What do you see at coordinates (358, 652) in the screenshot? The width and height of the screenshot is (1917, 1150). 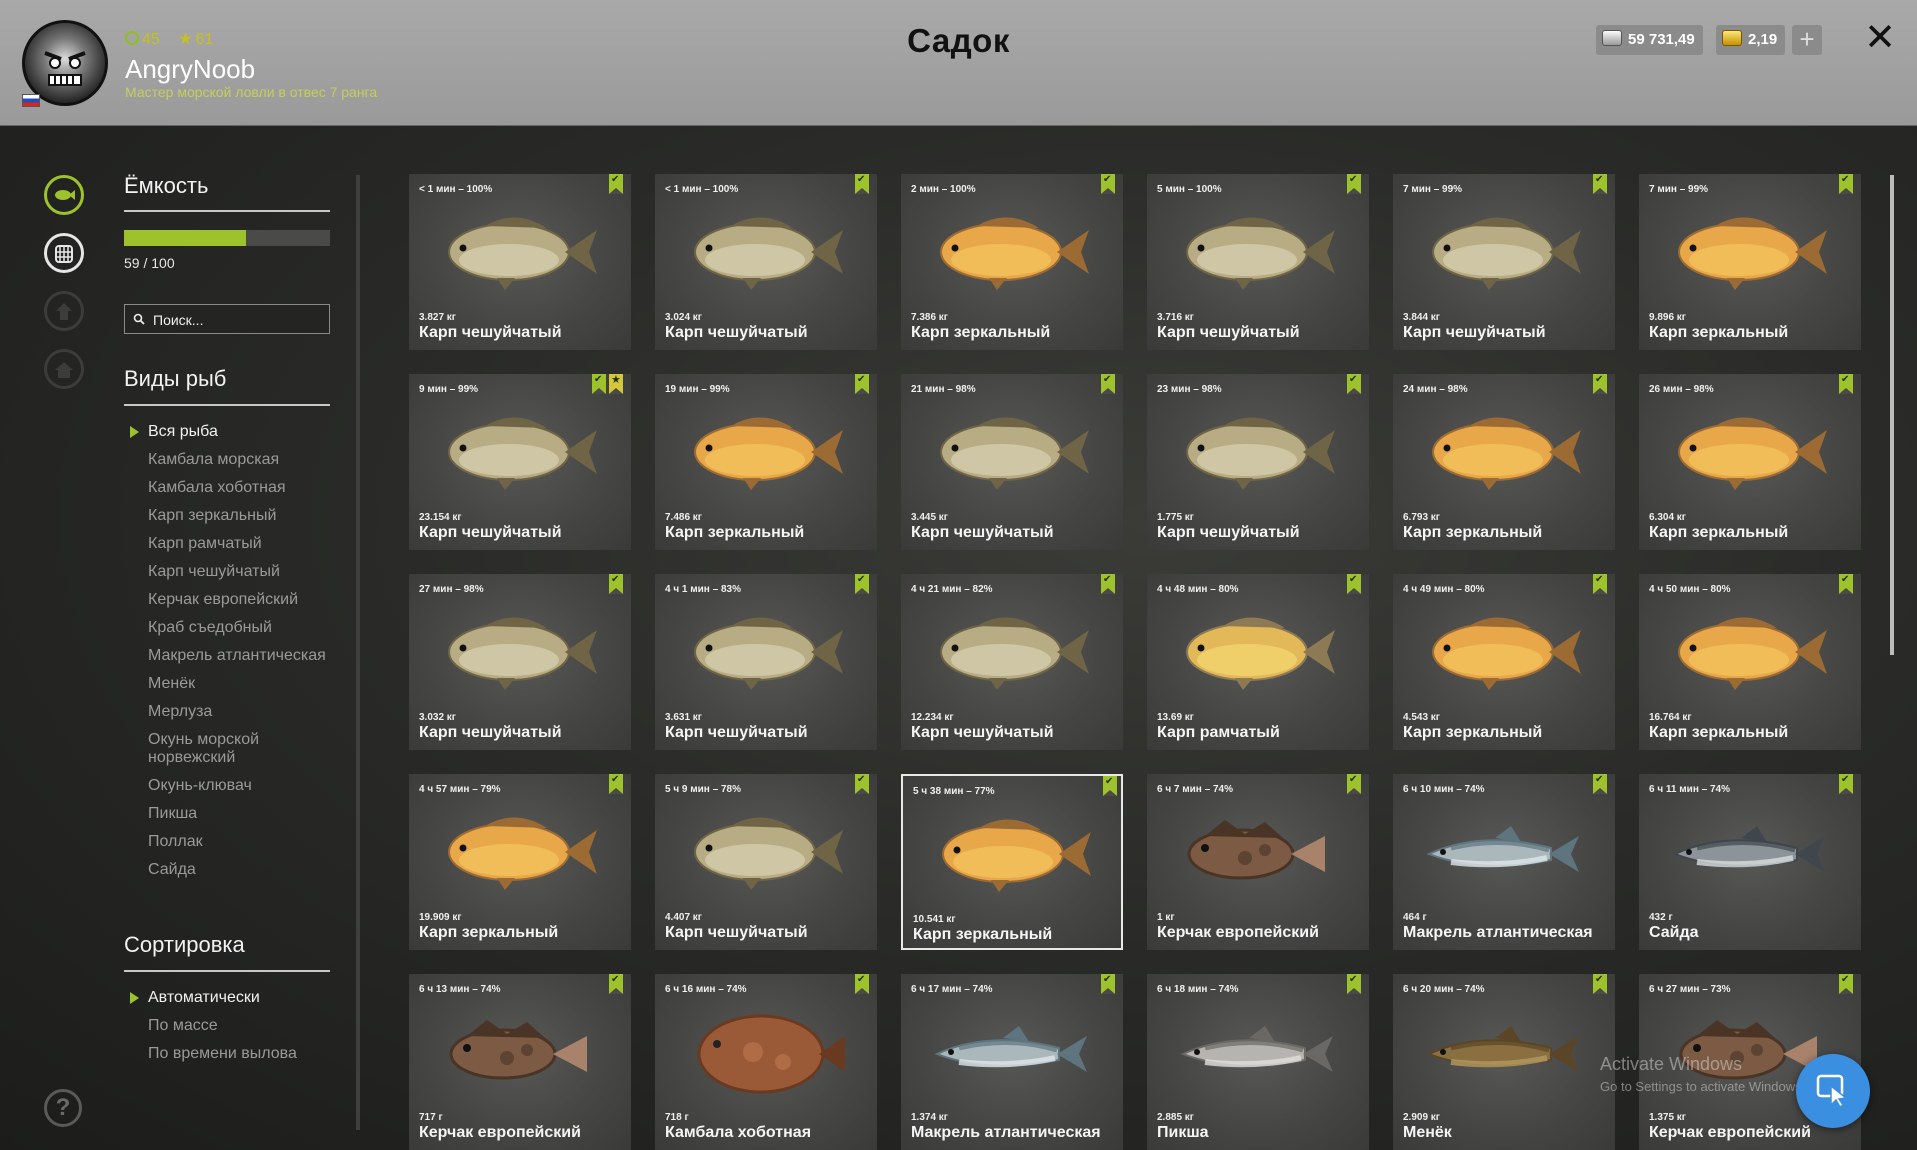 I see `panel-scrollbar` at bounding box center [358, 652].